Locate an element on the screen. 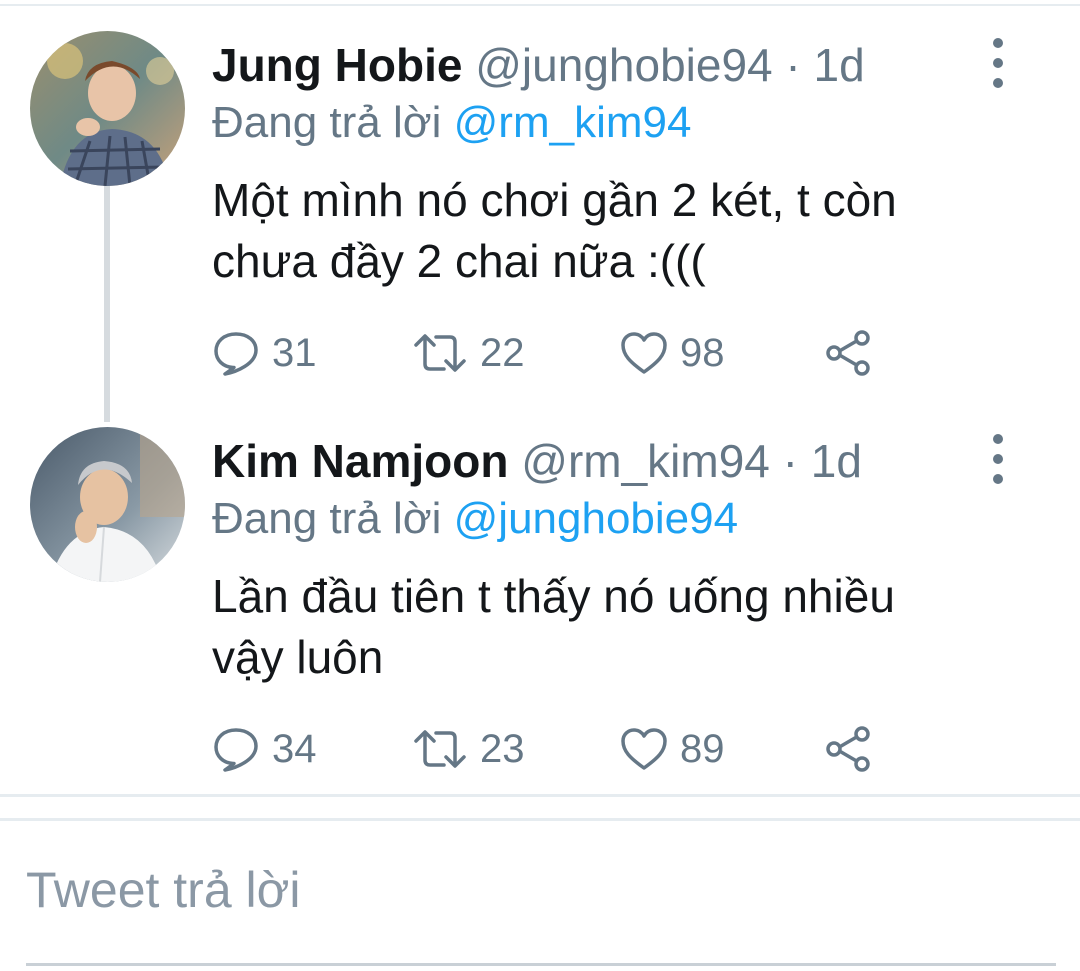 The image size is (1080, 971). like-button: 98 is located at coordinates (672, 353).